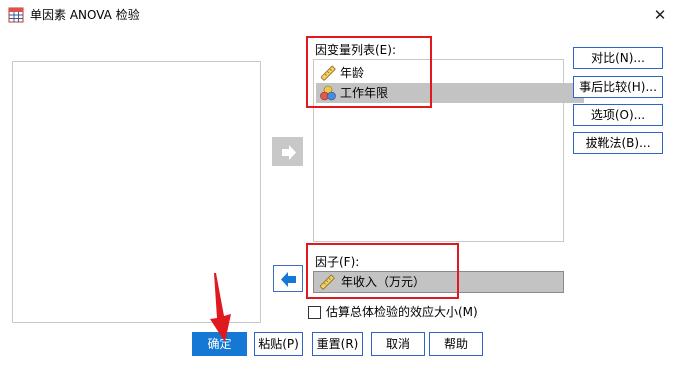 The height and width of the screenshot is (368, 679). What do you see at coordinates (402, 312) in the screenshot?
I see `effect-size-label: 估算总体检验的效应大小(M)` at bounding box center [402, 312].